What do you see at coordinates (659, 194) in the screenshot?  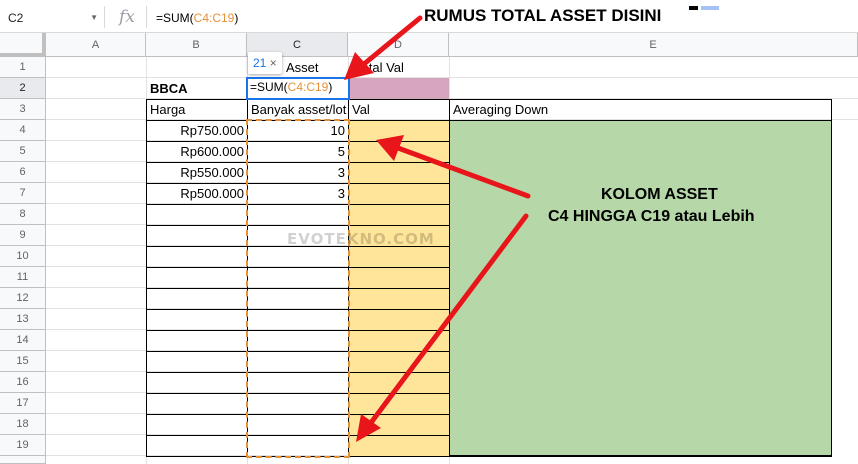 I see `annotation-right-line1: KOLOM ASSET` at bounding box center [659, 194].